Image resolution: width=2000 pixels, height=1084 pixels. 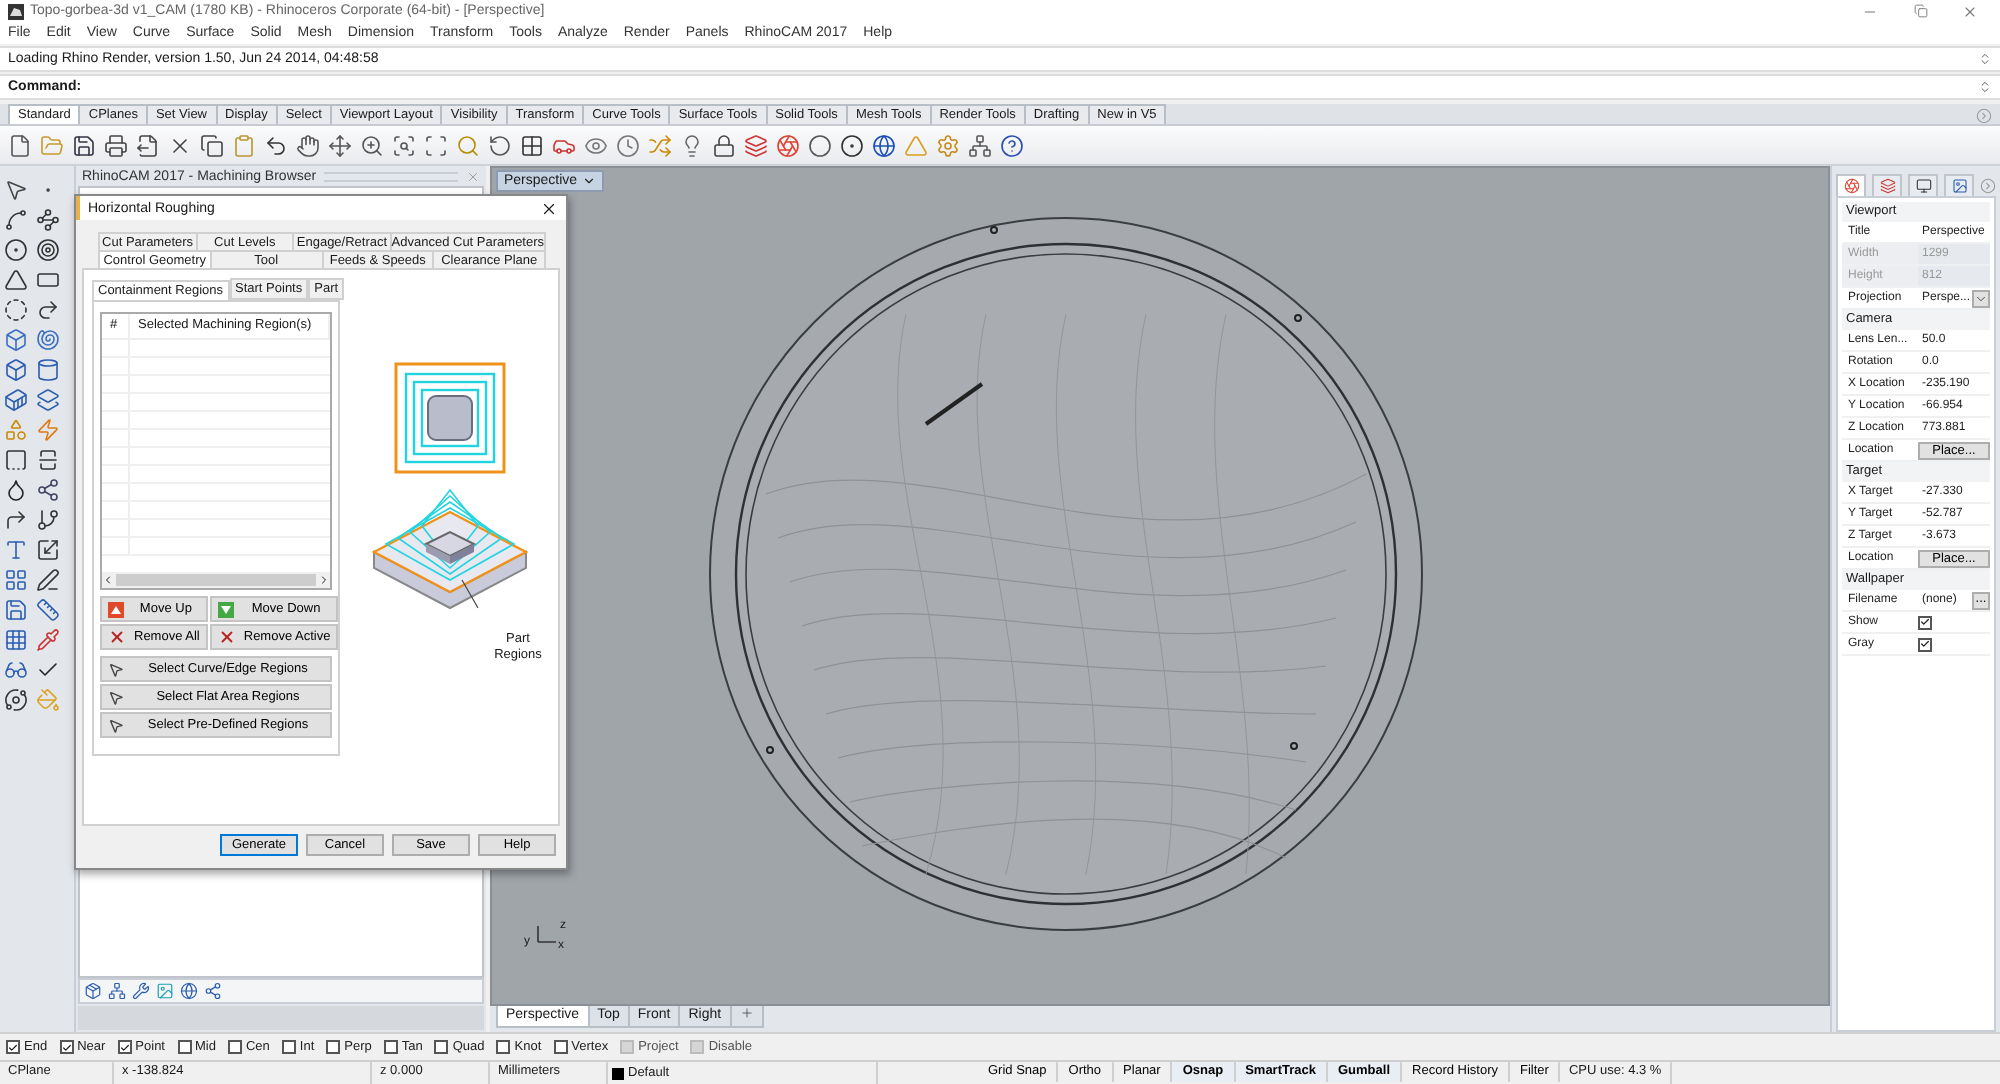 I want to click on layers-tab, so click(x=1887, y=185).